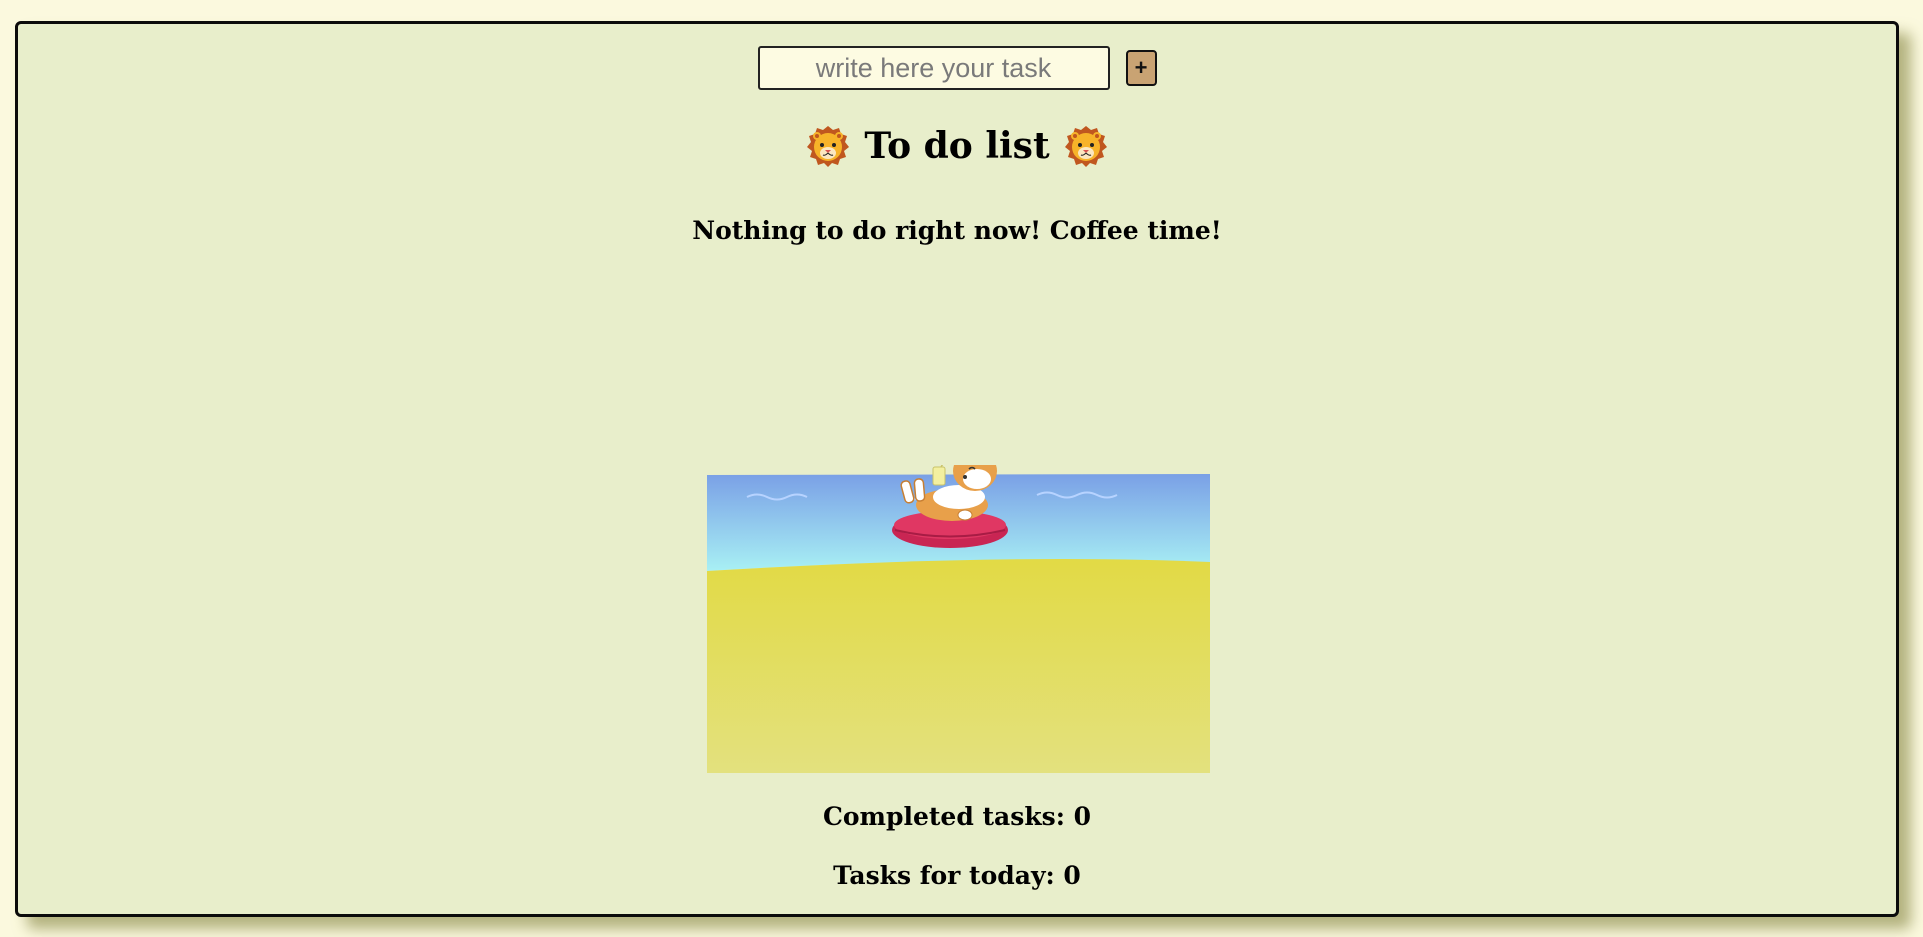 The height and width of the screenshot is (937, 1923). Describe the element at coordinates (957, 230) in the screenshot. I see `empty-state-message: Nothing to do right now! Coffee time!` at that location.